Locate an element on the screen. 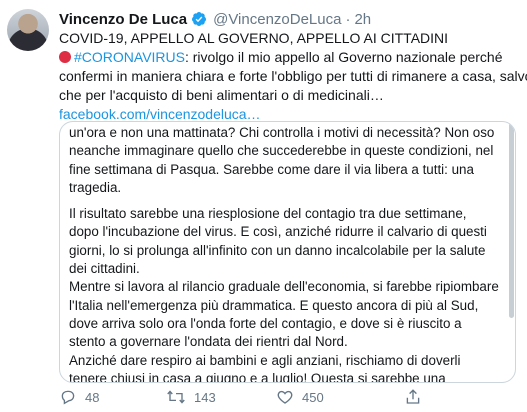 The width and height of the screenshot is (527, 412). card-scrollbar is located at coordinates (511, 220).